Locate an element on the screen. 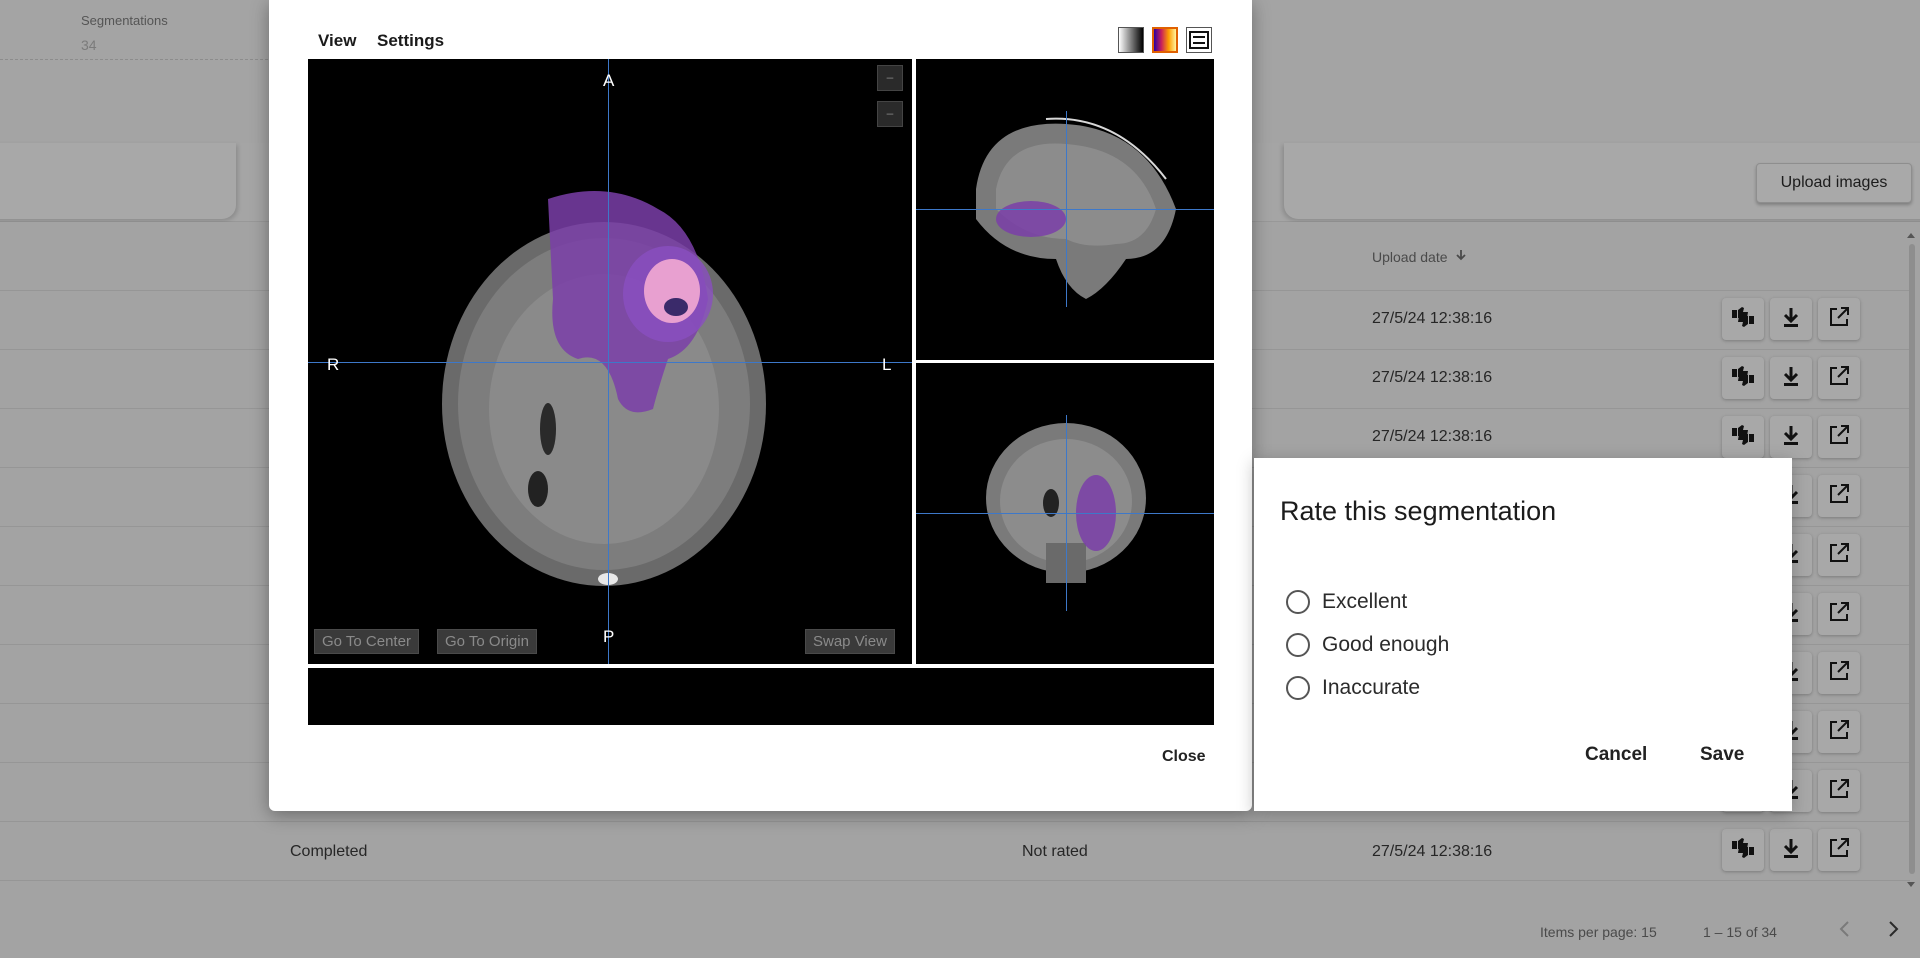  swap-layout-icon is located at coordinates (1199, 40).